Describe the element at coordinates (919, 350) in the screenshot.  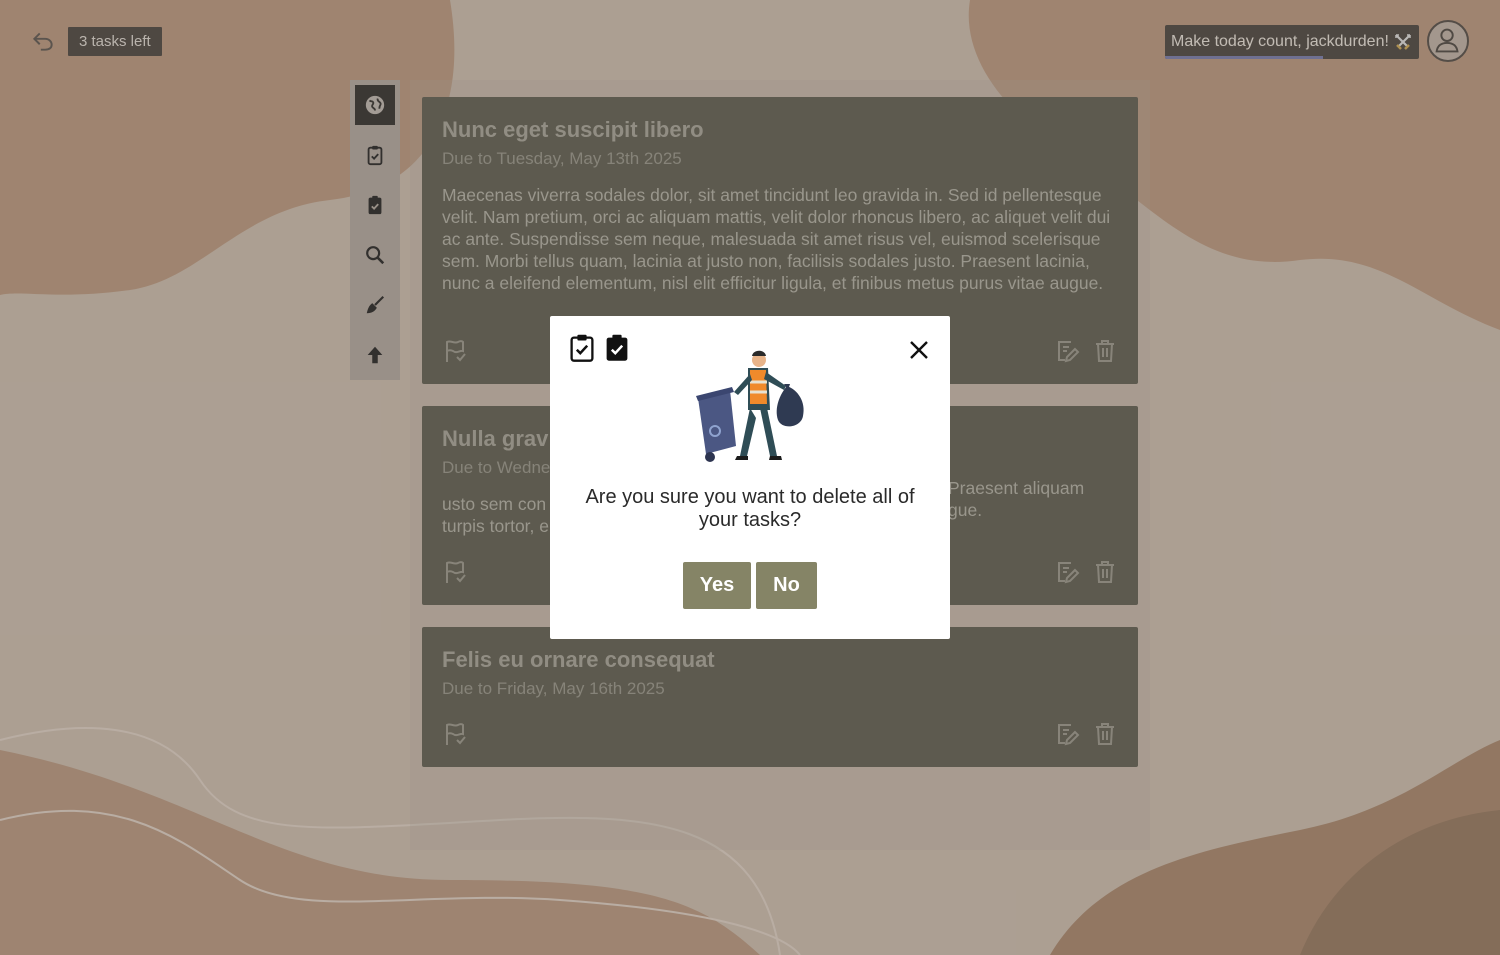
I see `close-icon` at that location.